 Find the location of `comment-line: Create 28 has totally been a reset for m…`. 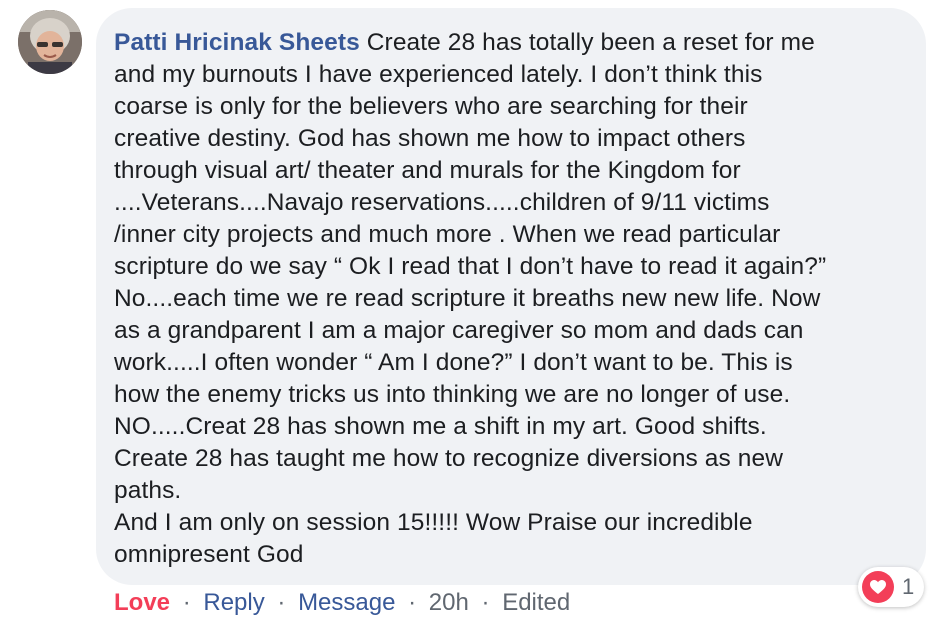

comment-line: Create 28 has totally been a reset for m… is located at coordinates (590, 42).